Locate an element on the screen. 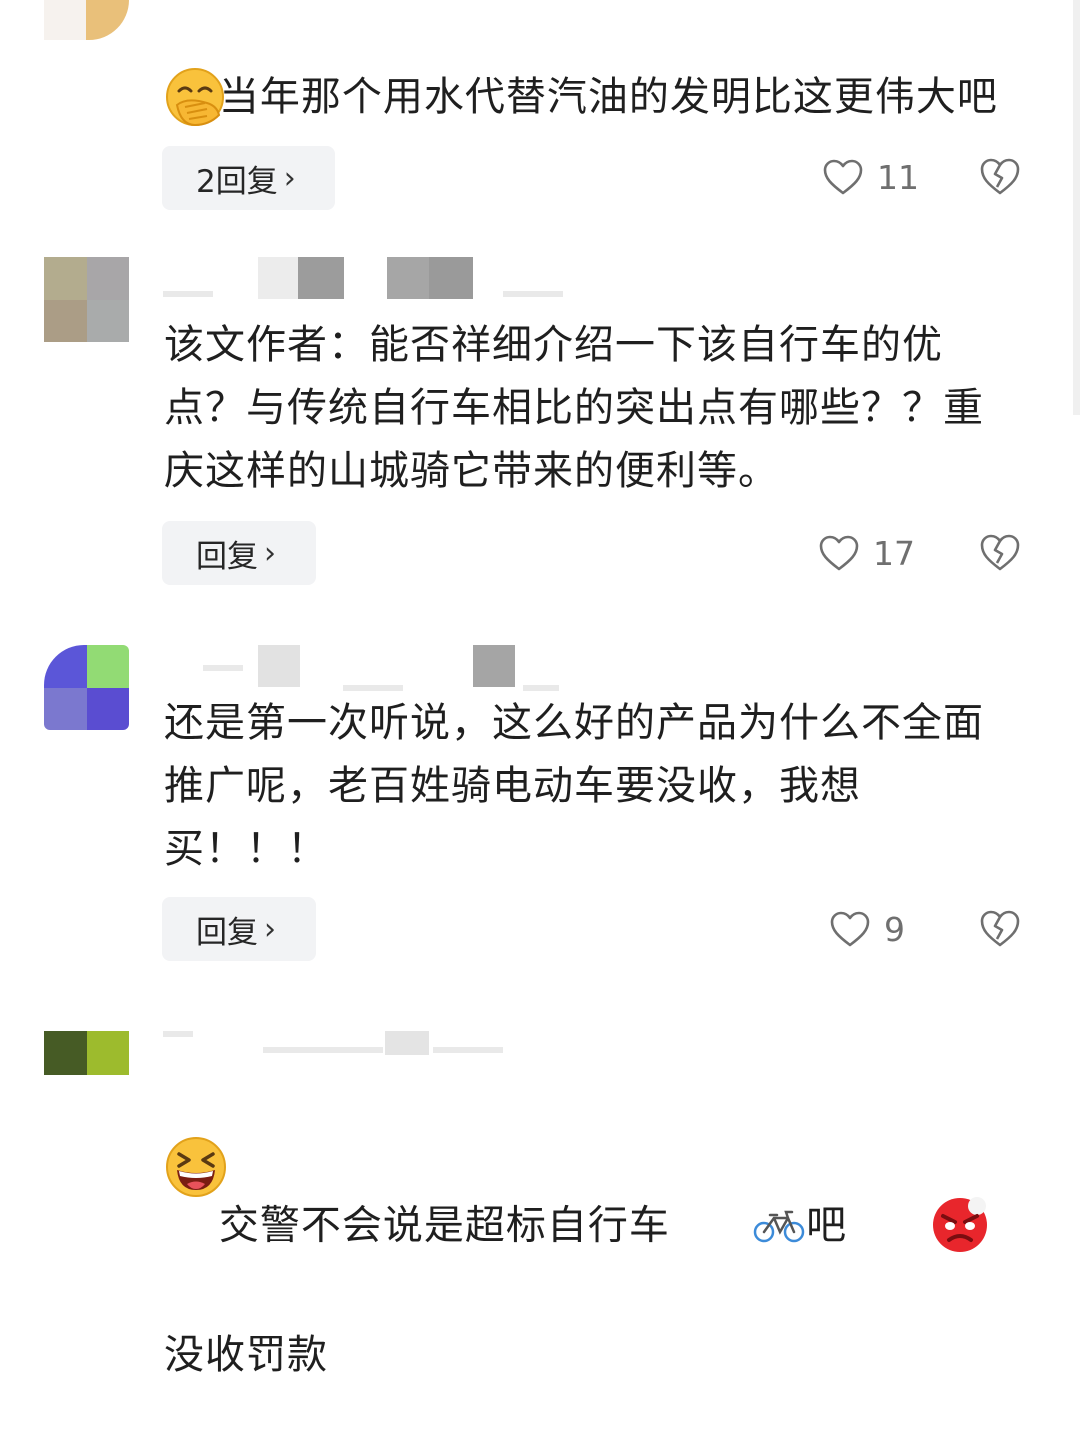 The height and width of the screenshot is (1450, 1080). reply-button: 2回复 › is located at coordinates (248, 178).